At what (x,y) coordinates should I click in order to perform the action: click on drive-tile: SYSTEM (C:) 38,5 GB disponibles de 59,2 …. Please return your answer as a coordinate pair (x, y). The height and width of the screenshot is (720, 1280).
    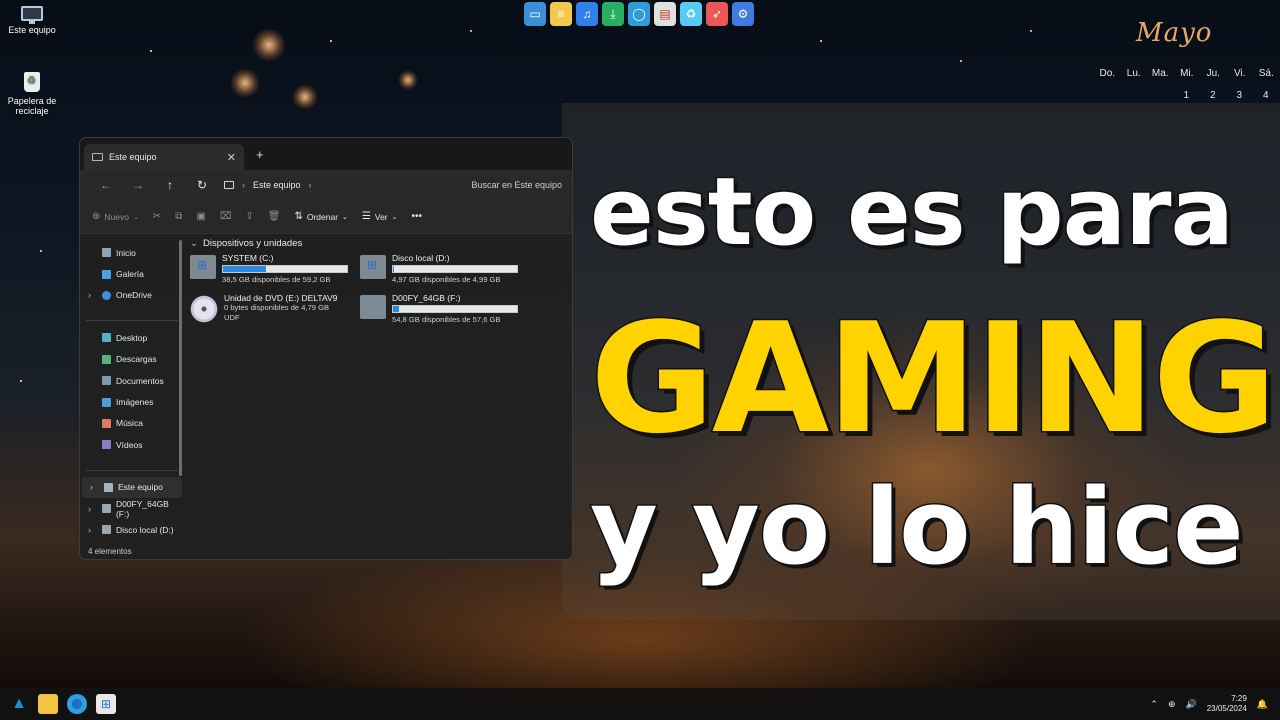
    Looking at the image, I should click on (275, 271).